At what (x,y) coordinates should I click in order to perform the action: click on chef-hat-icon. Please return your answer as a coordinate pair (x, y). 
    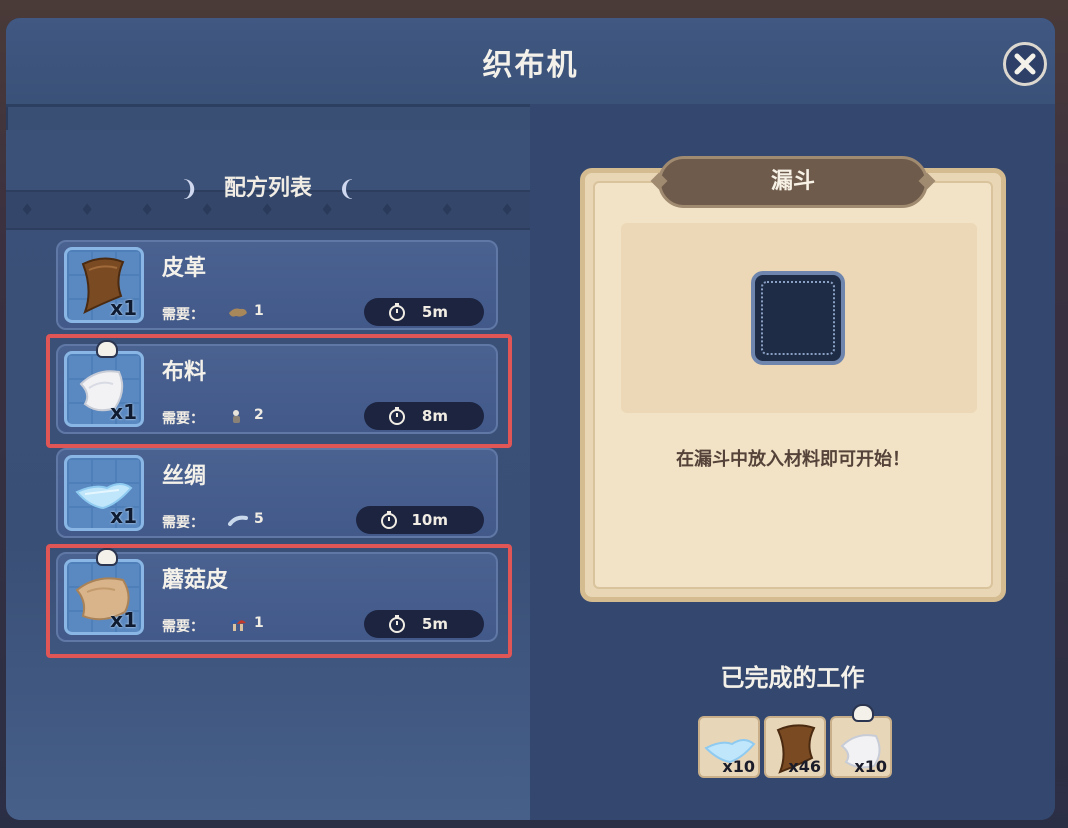
    Looking at the image, I should click on (863, 713).